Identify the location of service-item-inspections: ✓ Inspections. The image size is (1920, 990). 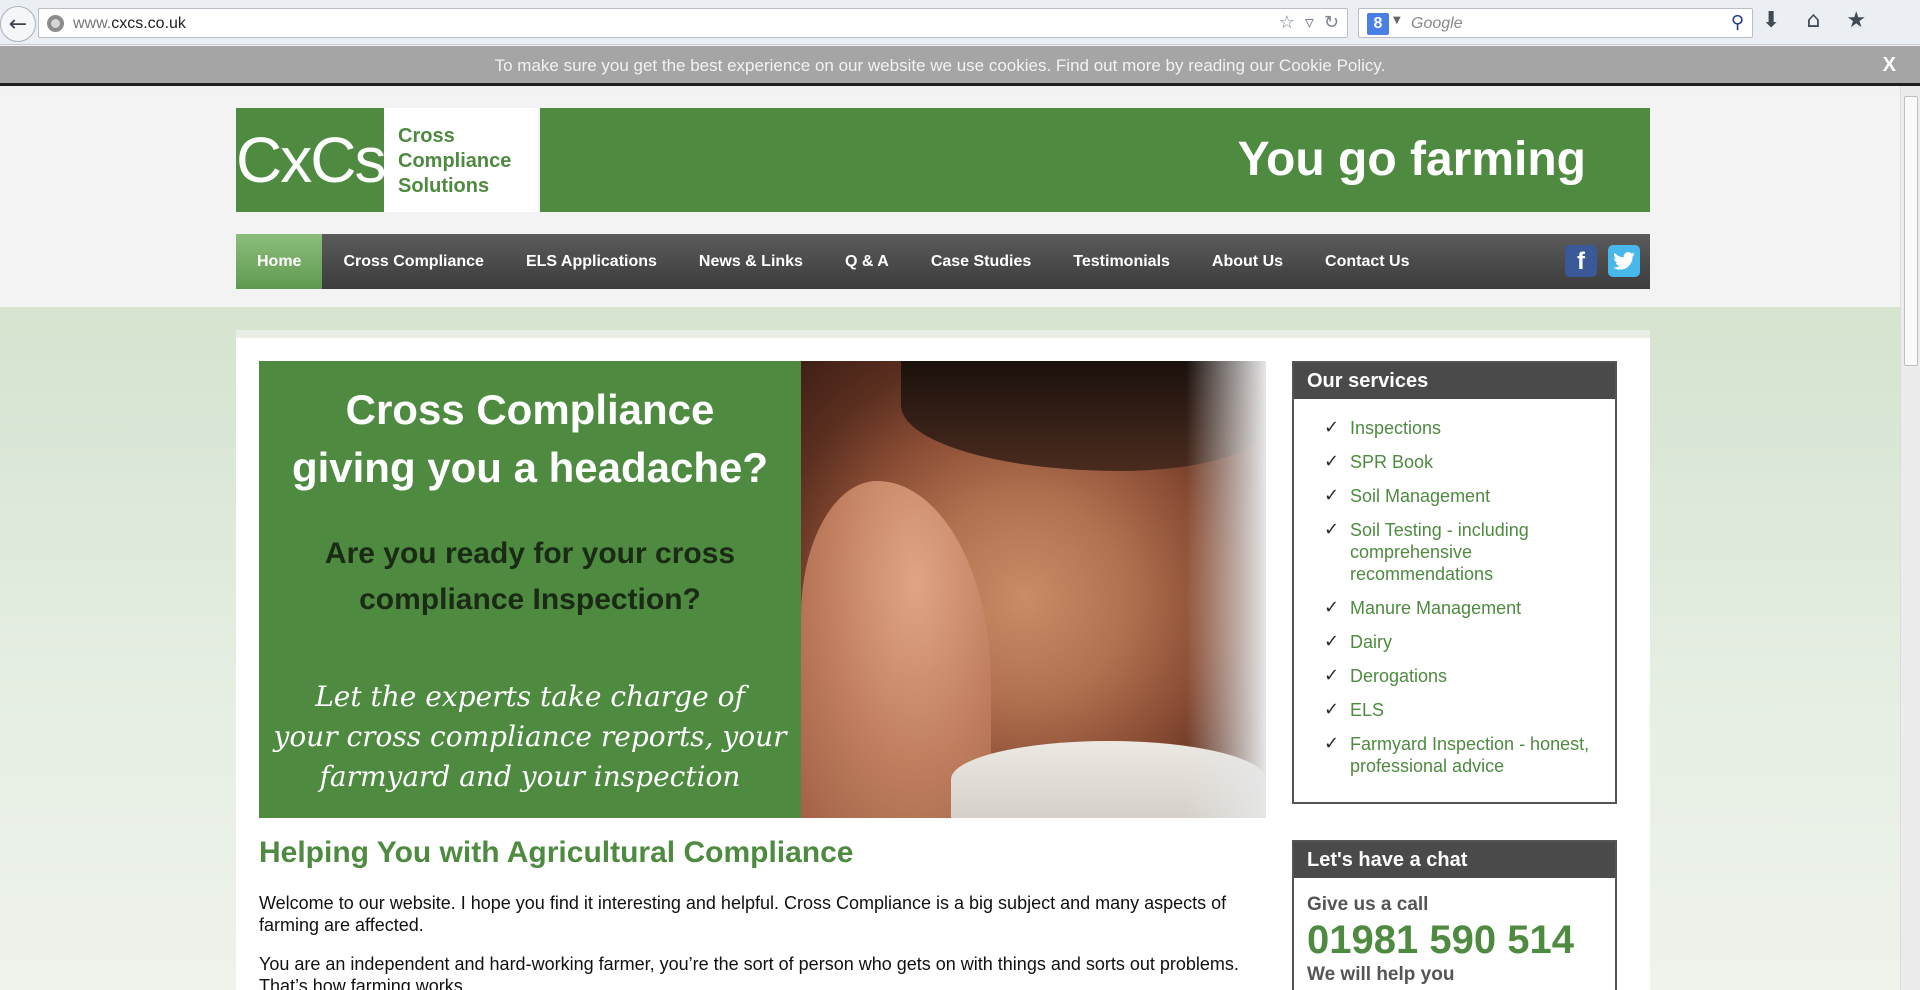
(1464, 428).